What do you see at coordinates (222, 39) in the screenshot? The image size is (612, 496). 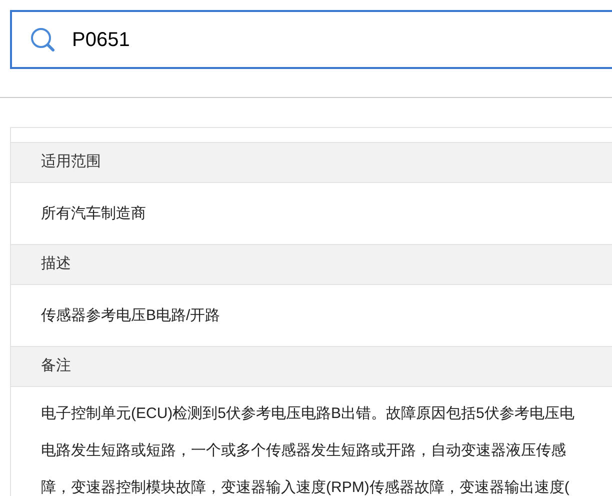 I see `search-input: P0651` at bounding box center [222, 39].